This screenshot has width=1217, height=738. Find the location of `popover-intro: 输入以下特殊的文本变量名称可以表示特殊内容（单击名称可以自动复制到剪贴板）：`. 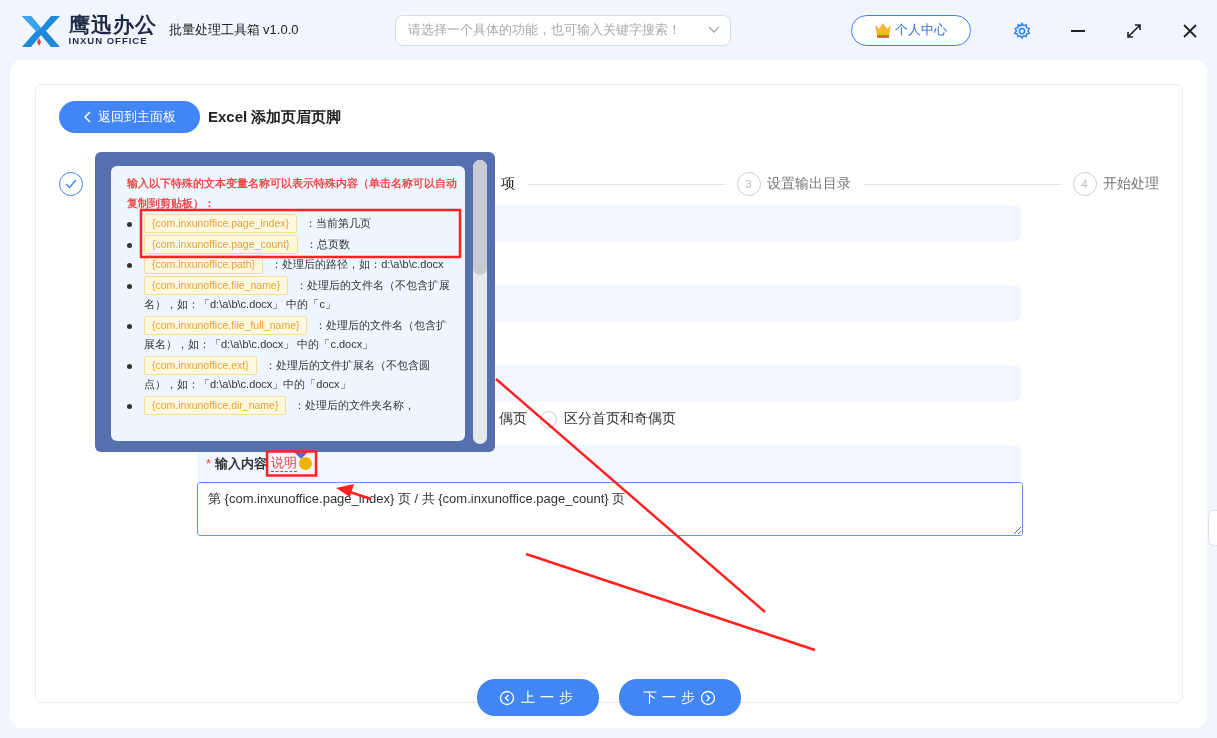

popover-intro: 输入以下特殊的文本变量名称可以表示特殊内容（单击名称可以自动复制到剪贴板）： is located at coordinates (292, 193).